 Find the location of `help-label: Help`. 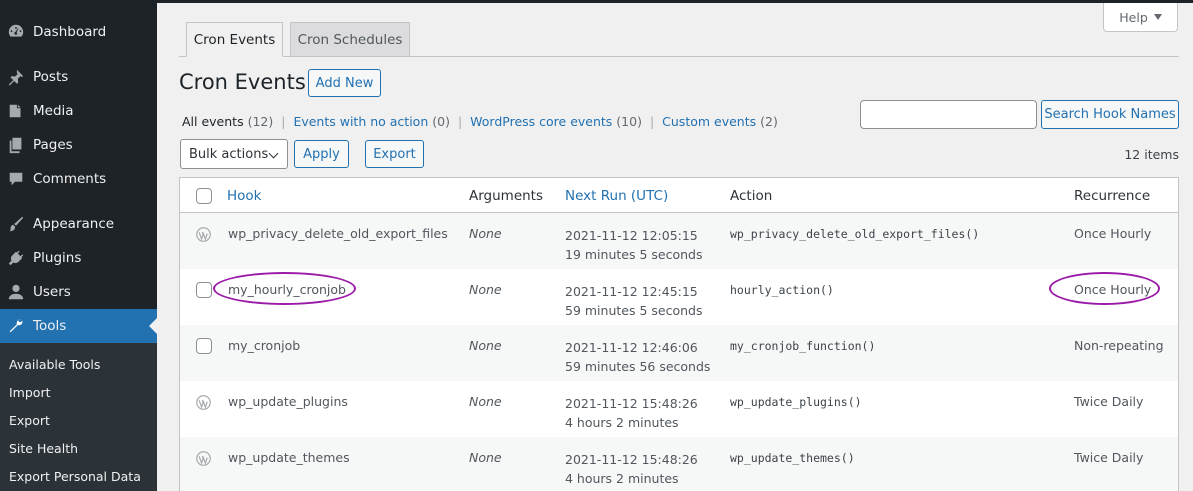

help-label: Help is located at coordinates (1133, 17).